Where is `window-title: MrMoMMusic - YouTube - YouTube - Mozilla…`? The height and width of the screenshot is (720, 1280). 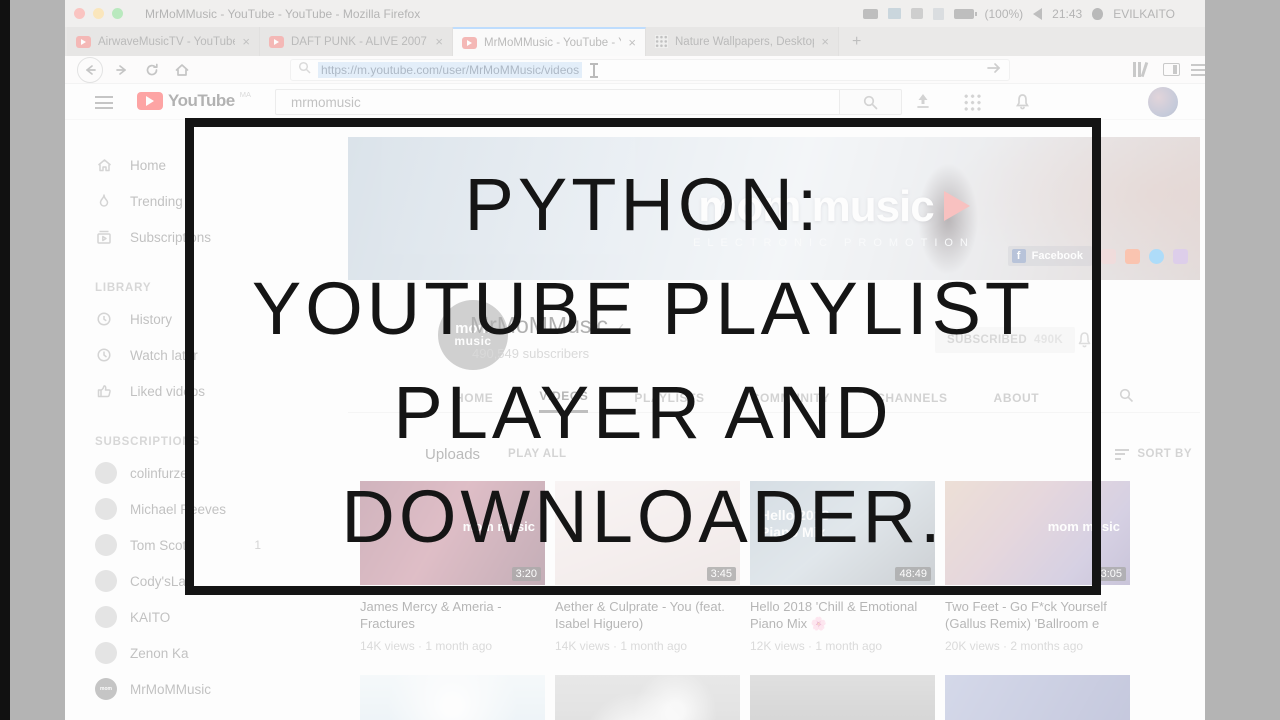
window-title: MrMoMMusic - YouTube - YouTube - Mozilla… is located at coordinates (283, 13).